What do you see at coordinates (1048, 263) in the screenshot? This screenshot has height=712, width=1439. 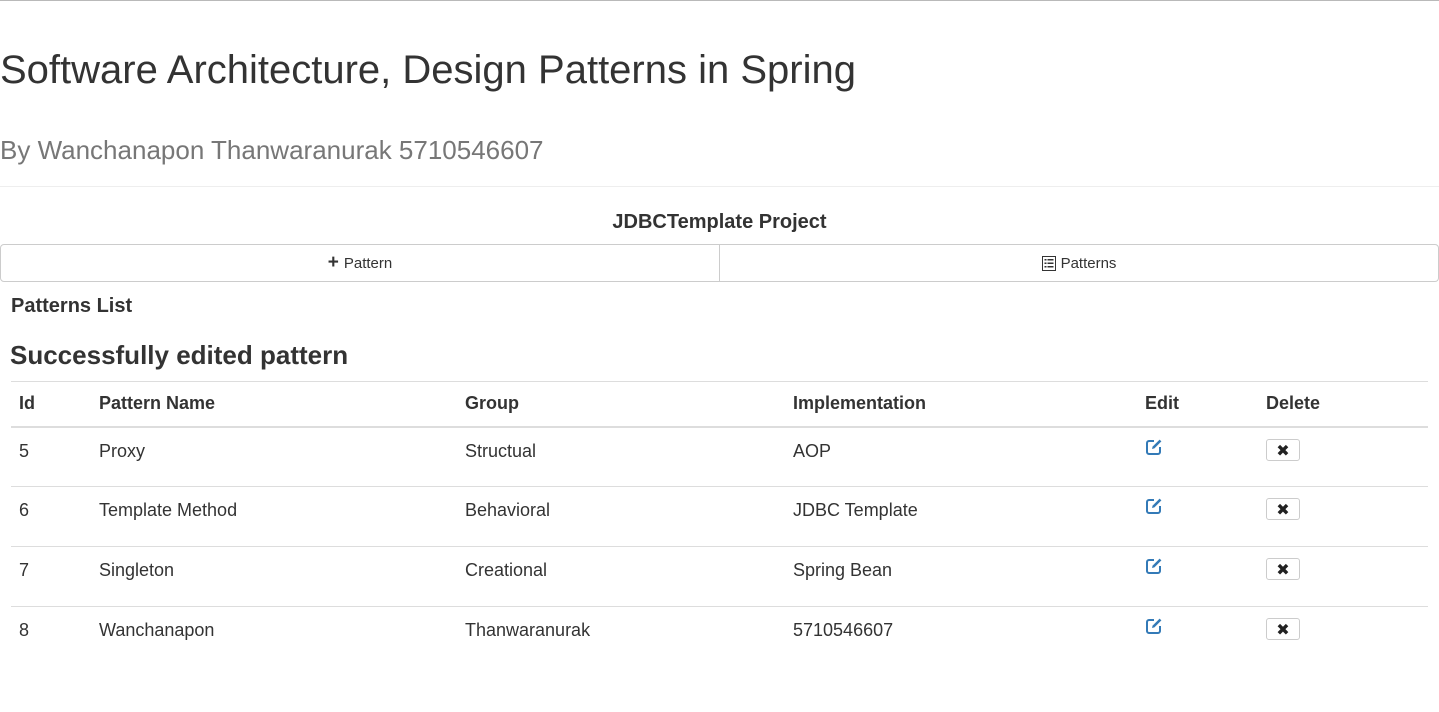 I see `list-icon` at bounding box center [1048, 263].